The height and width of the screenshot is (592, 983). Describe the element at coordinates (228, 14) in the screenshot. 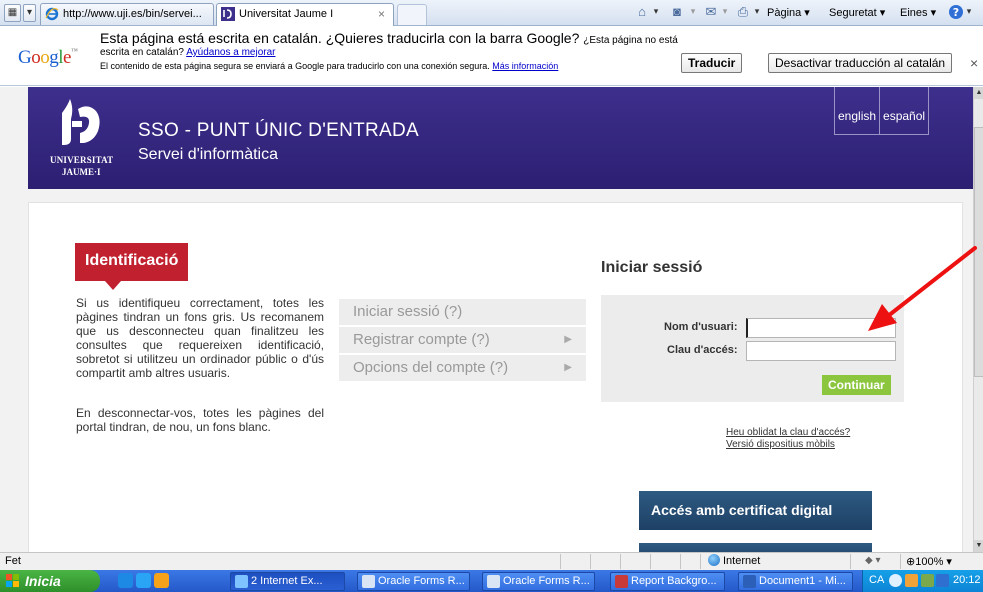

I see `uji-favicon-icon` at that location.